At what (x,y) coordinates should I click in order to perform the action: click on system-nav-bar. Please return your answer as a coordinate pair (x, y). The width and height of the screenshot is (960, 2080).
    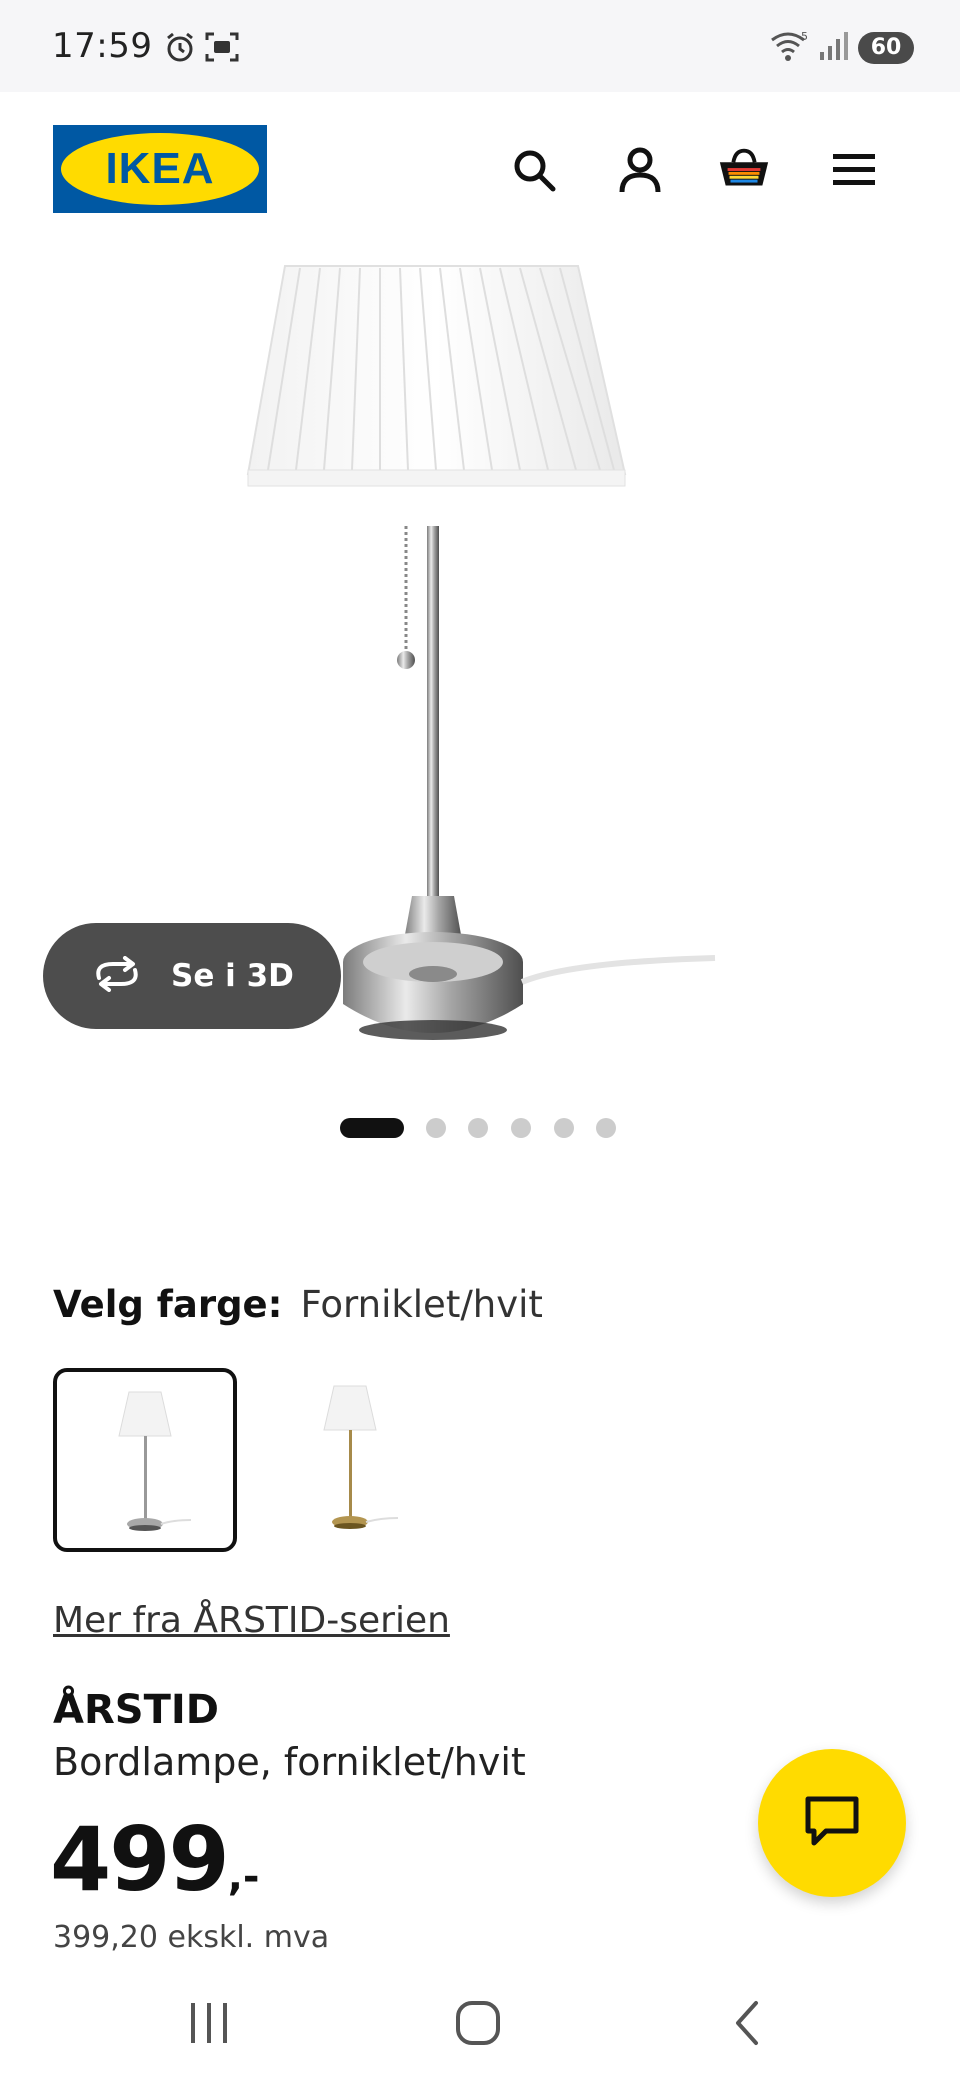
    Looking at the image, I should click on (480, 2017).